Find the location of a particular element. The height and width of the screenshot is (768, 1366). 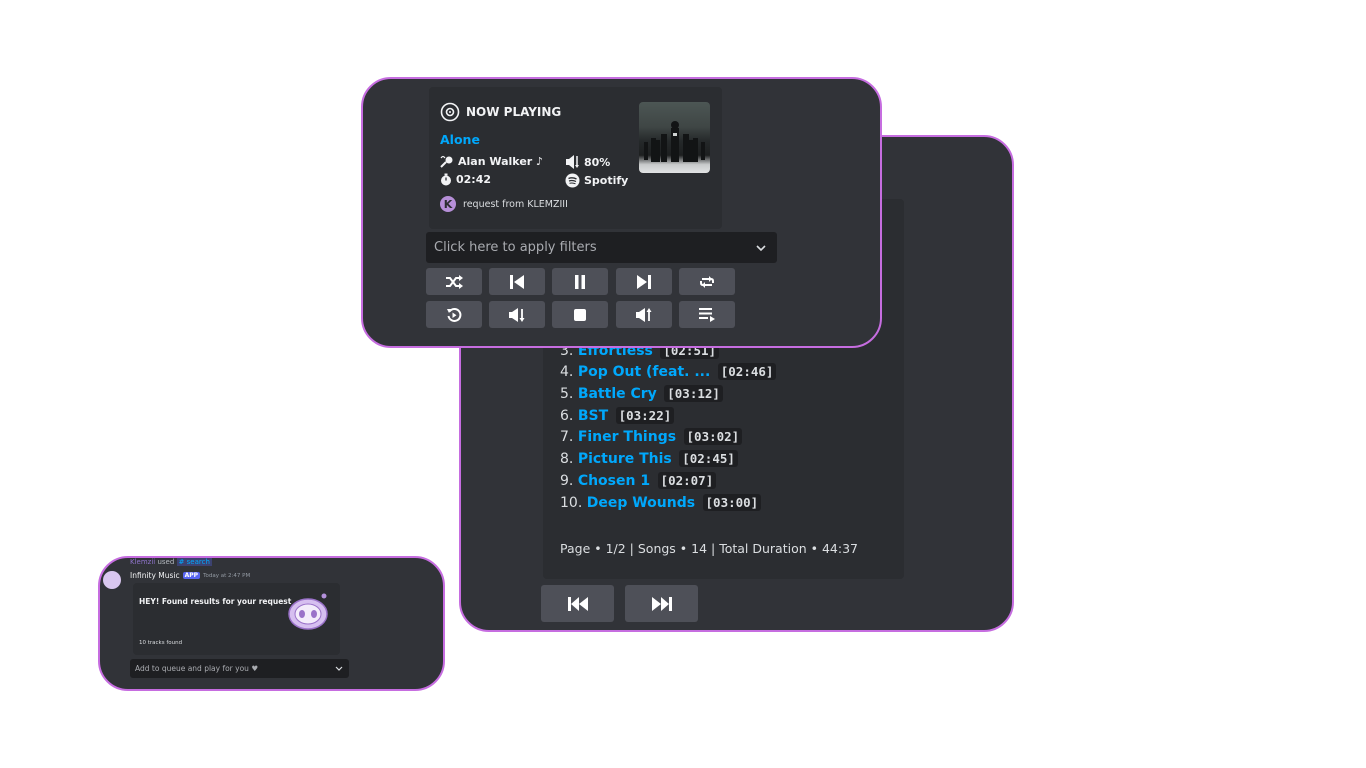

skip-previous-icon is located at coordinates (517, 281).